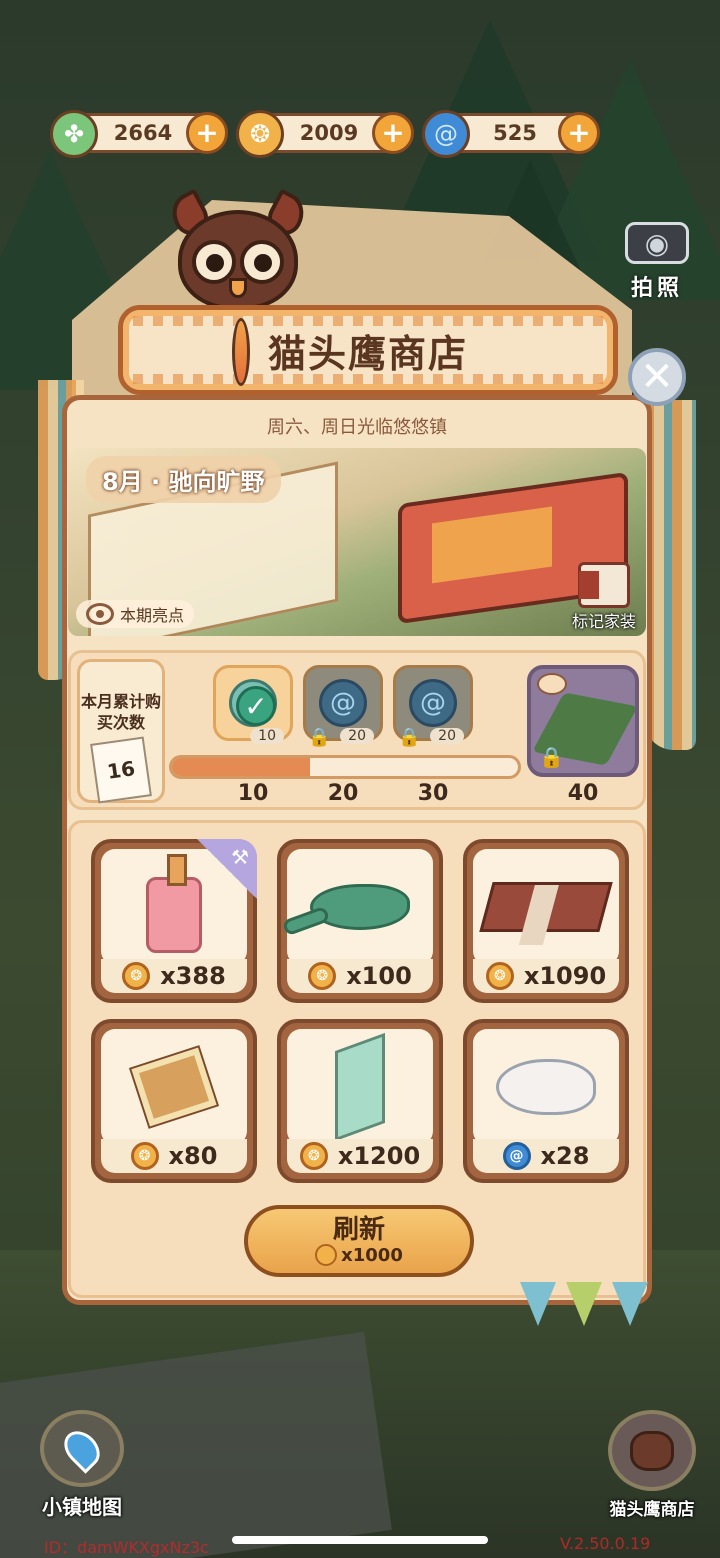  What do you see at coordinates (367, 353) in the screenshot?
I see `shop-title: 猫头鹰商店` at bounding box center [367, 353].